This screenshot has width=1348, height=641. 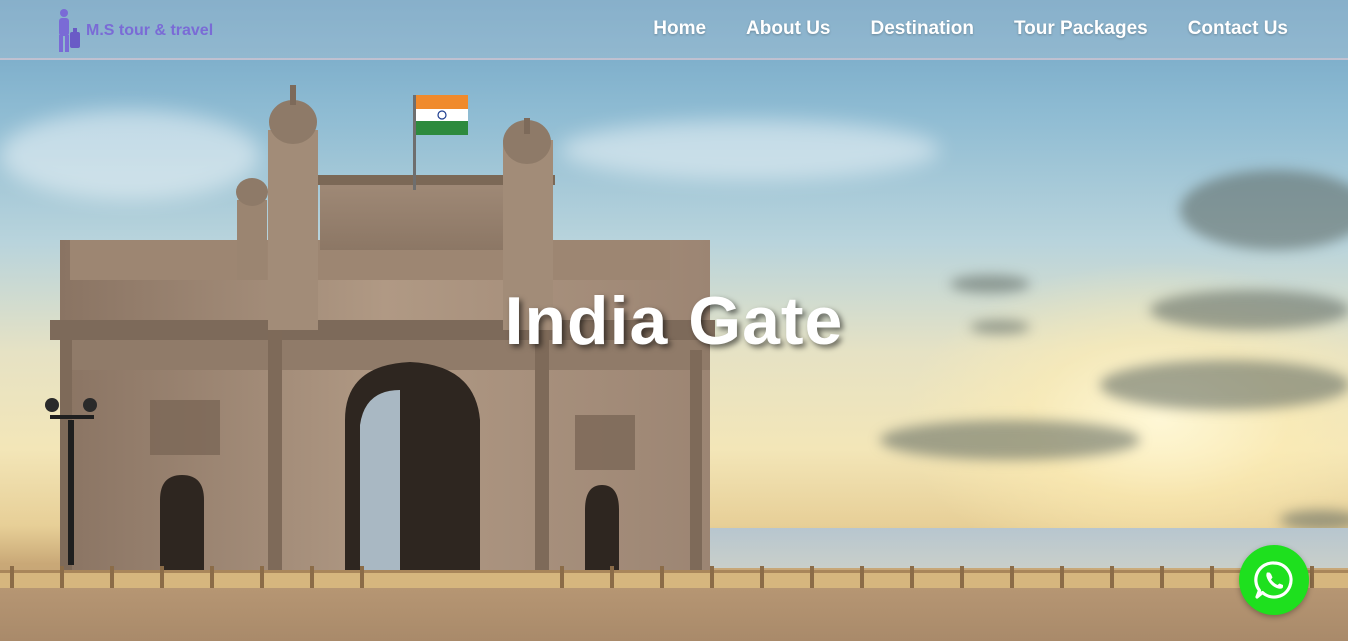 I want to click on brand-name: M.S tour & travel, so click(x=150, y=30).